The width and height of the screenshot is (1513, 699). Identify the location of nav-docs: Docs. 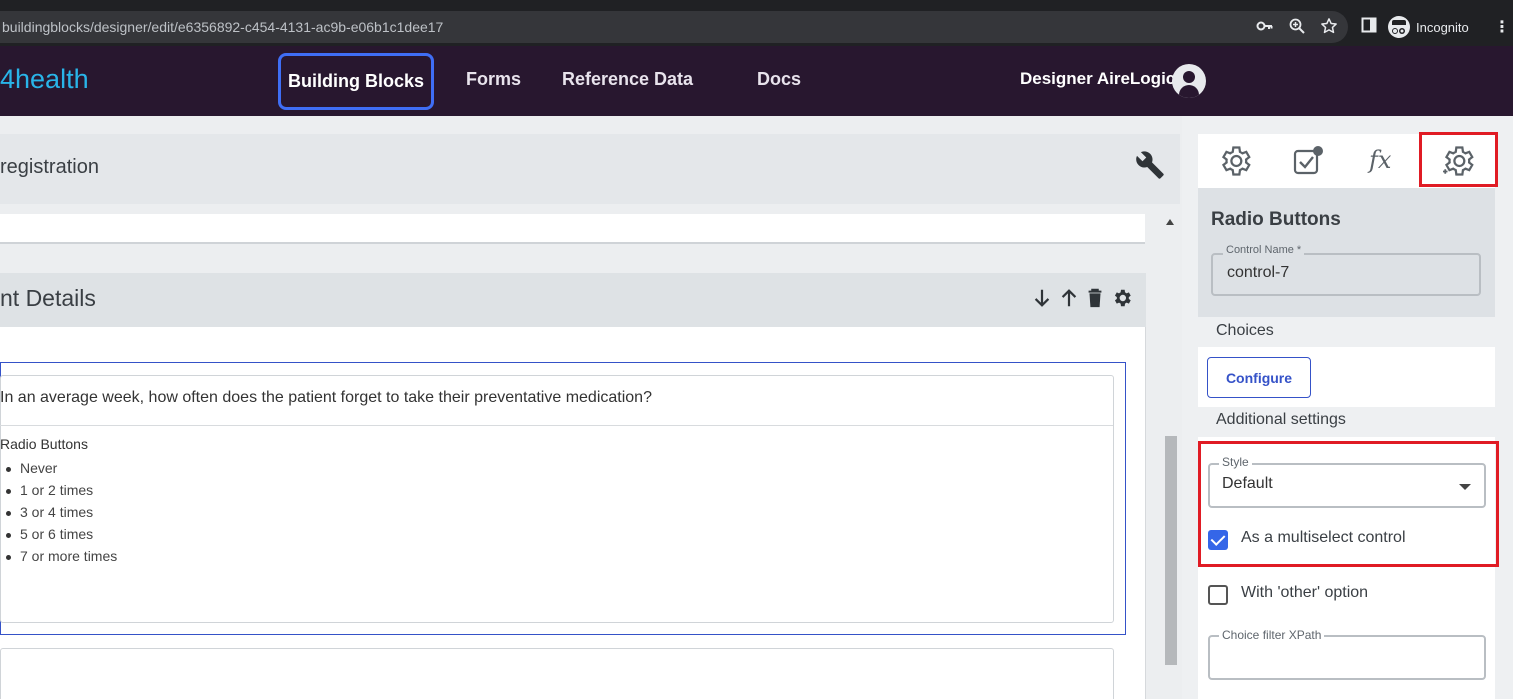
(779, 79).